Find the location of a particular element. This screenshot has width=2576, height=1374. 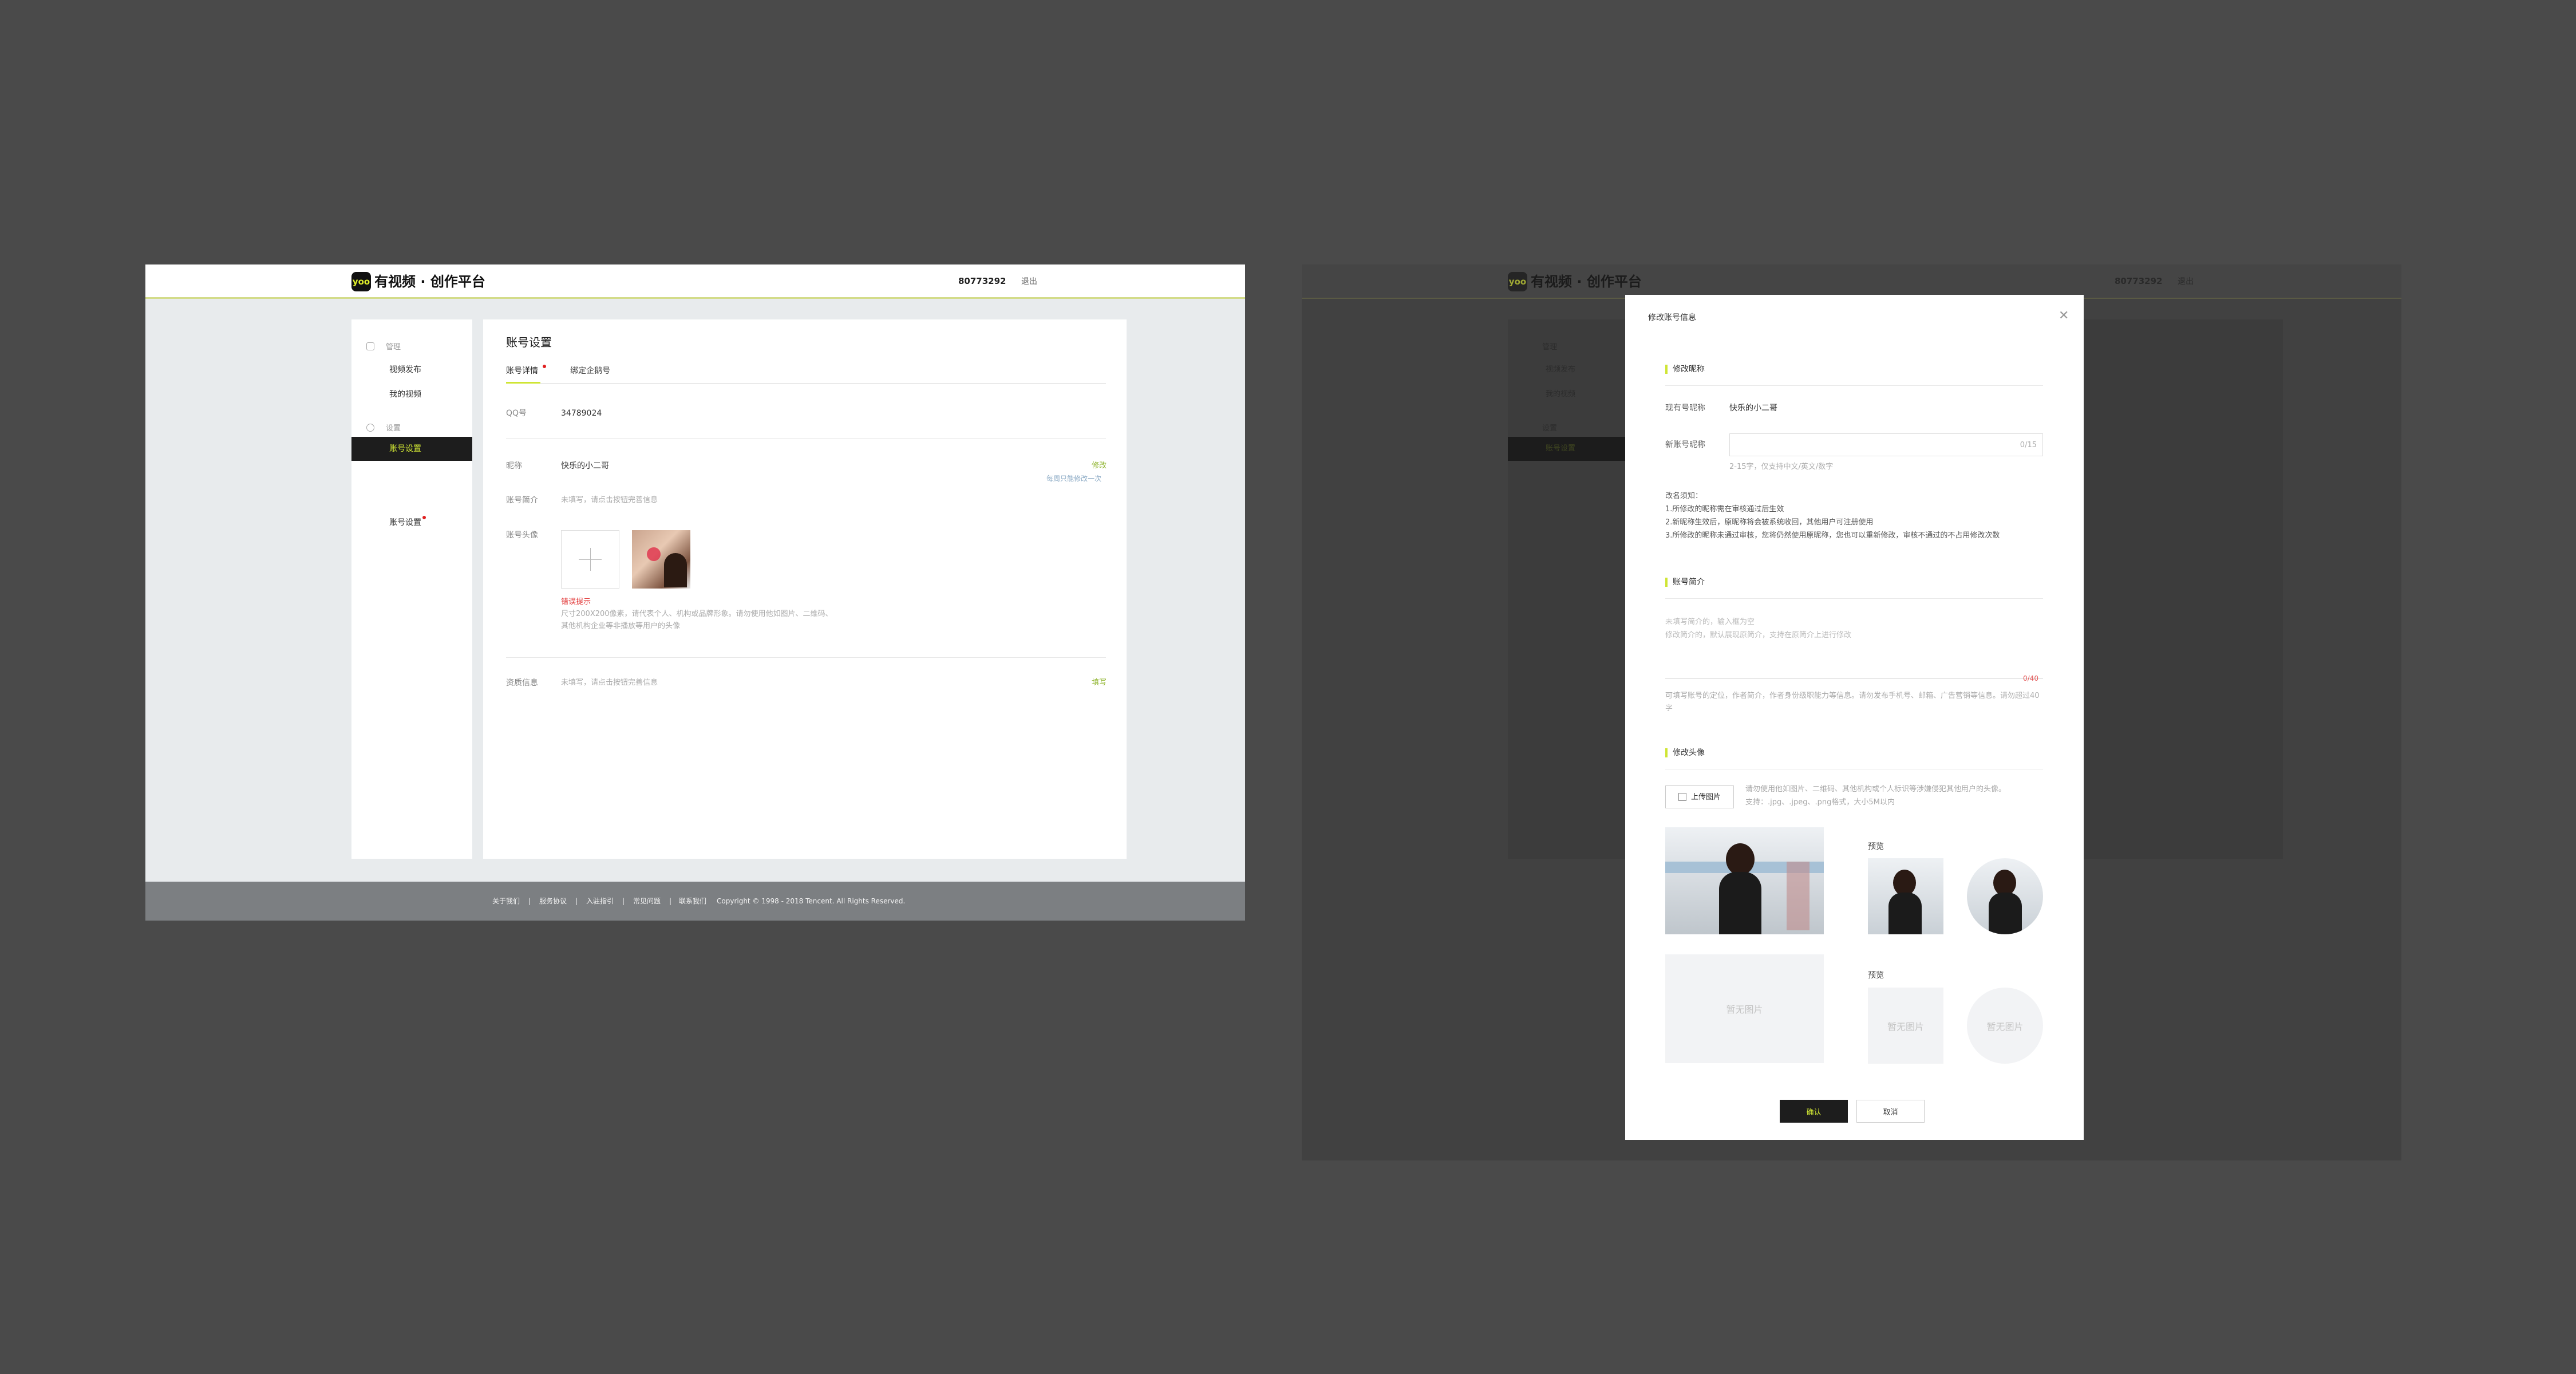

preview-square-placeholder: 暂无图片 is located at coordinates (1905, 1026).